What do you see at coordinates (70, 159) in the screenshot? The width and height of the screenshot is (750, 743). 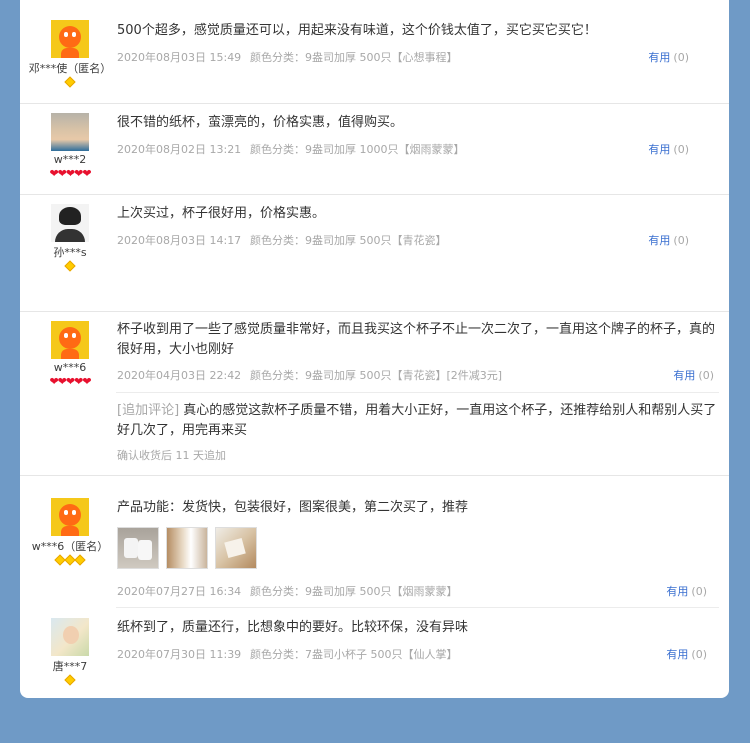 I see `reviewer-name: w***2` at bounding box center [70, 159].